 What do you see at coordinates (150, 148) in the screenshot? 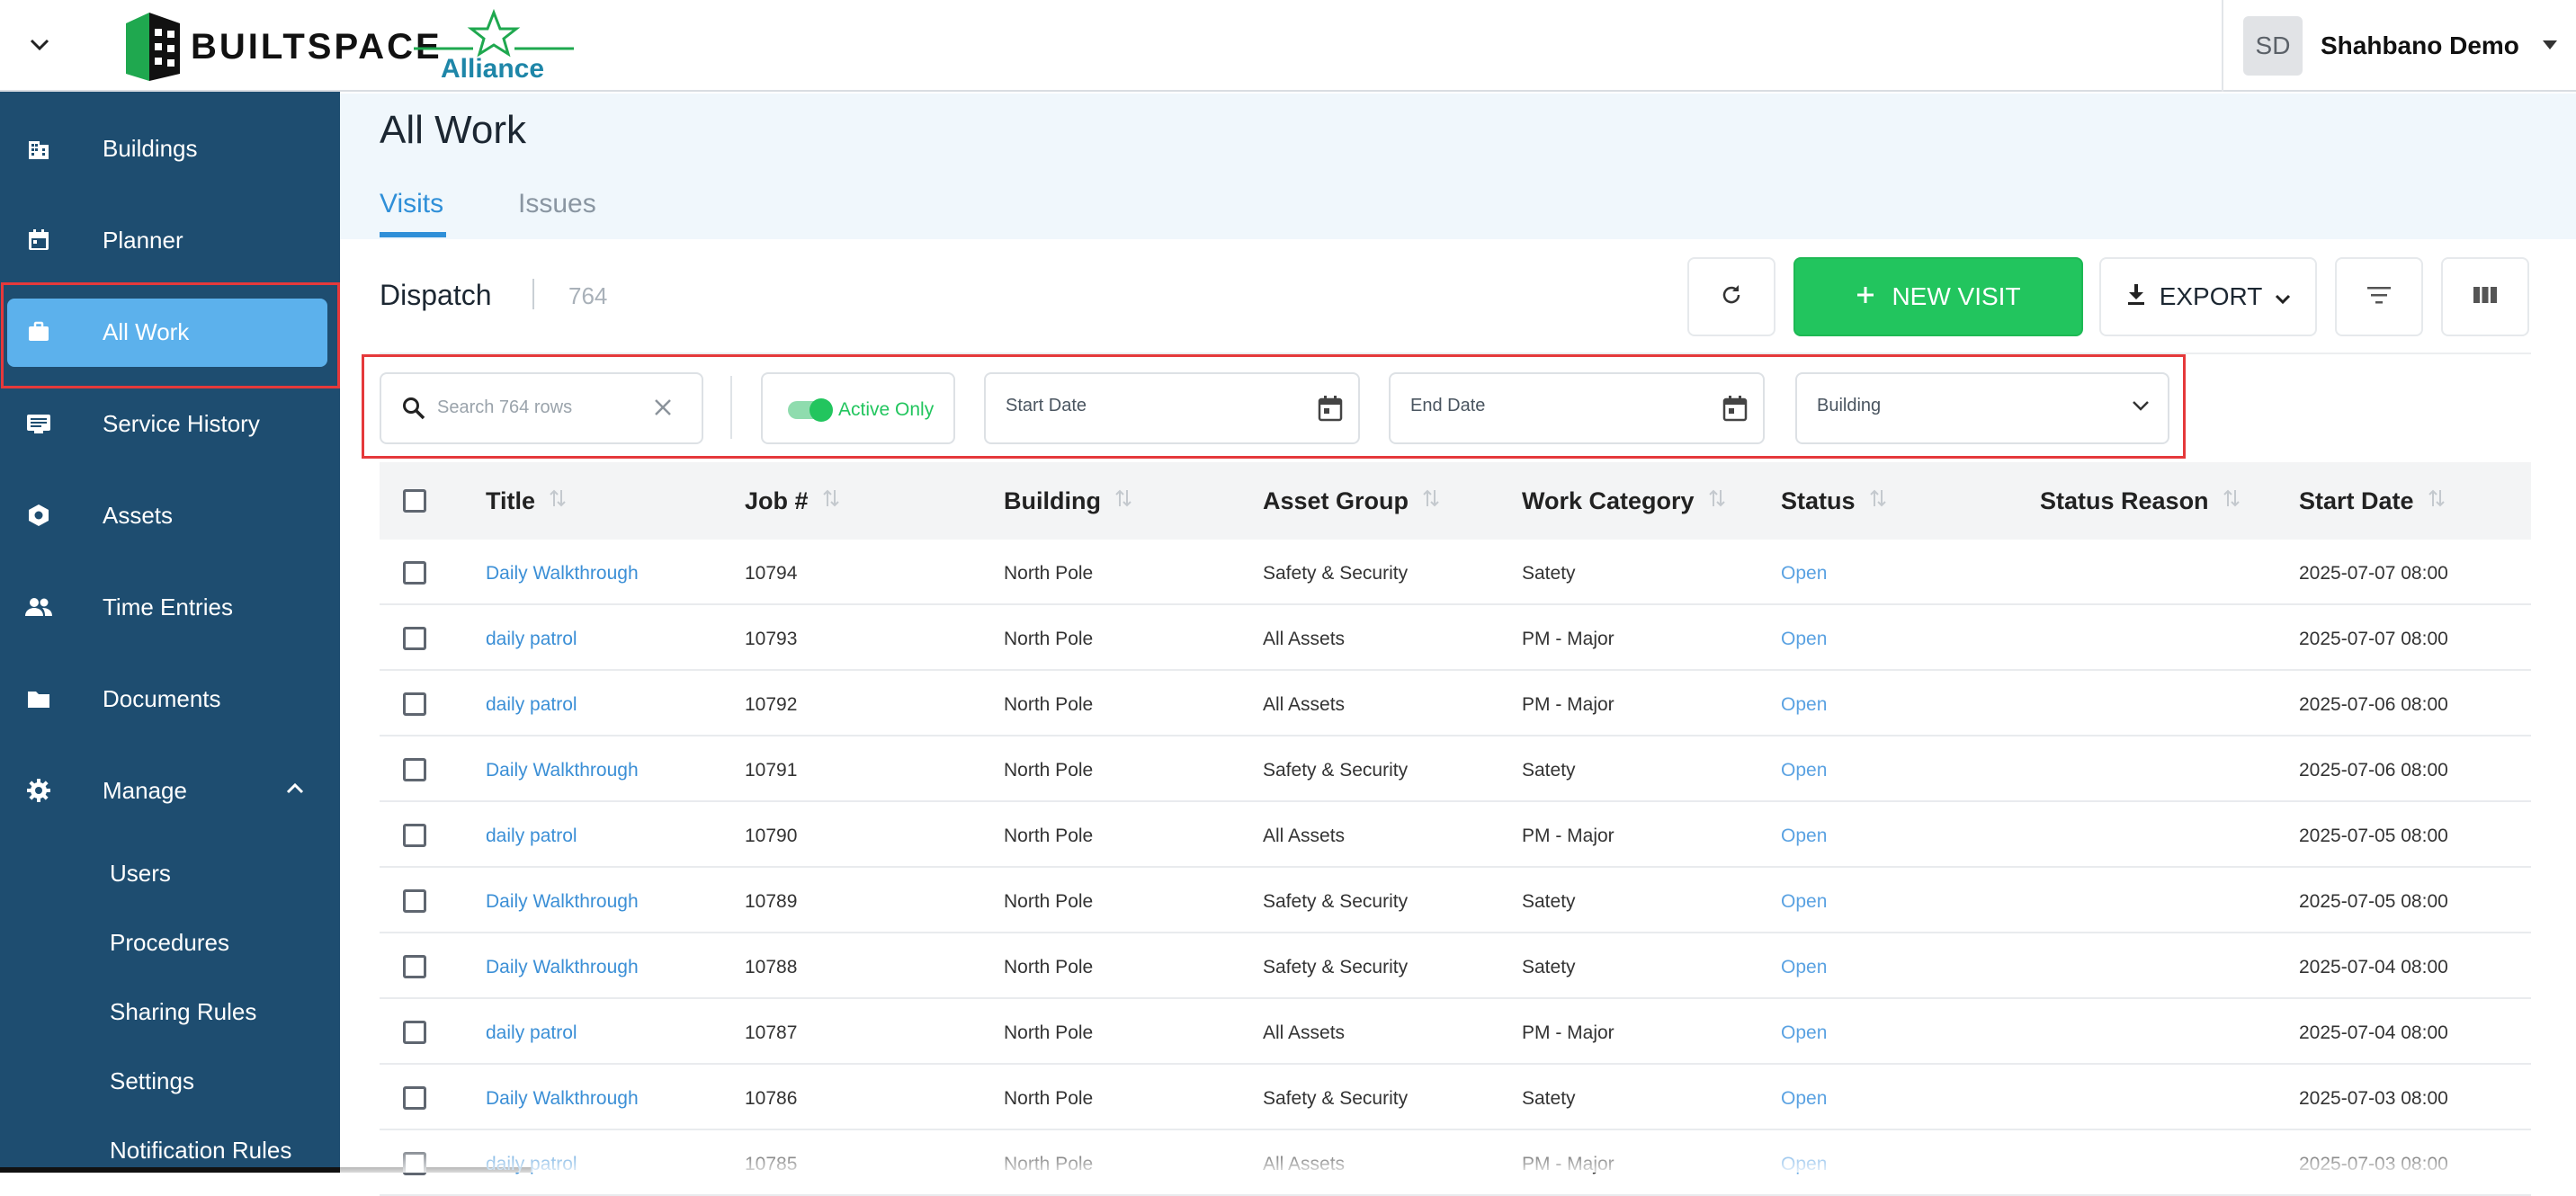
I see `sidebar-item-label: Buildings` at bounding box center [150, 148].